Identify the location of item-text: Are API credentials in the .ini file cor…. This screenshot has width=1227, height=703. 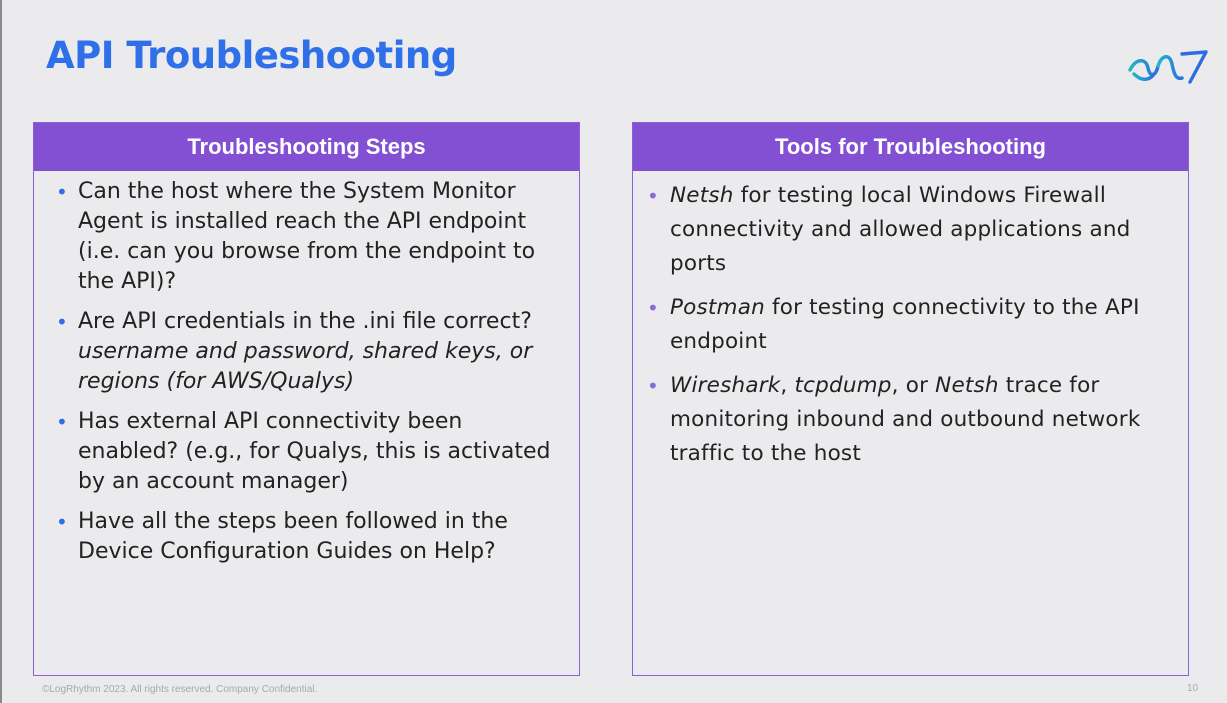
(305, 321).